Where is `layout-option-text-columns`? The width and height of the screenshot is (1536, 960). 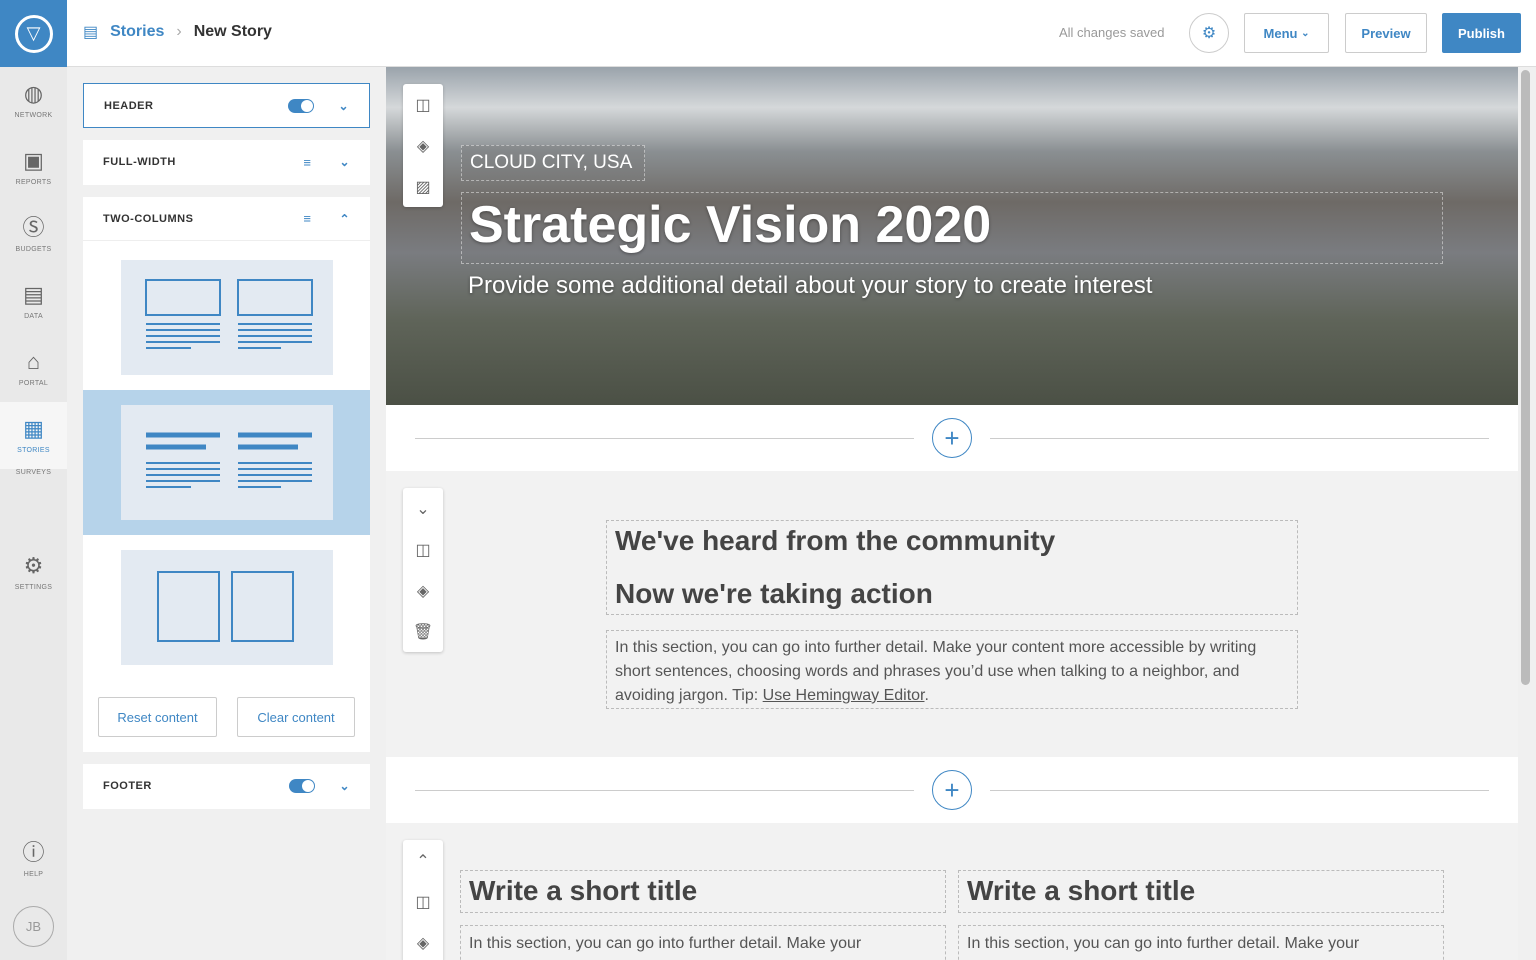 layout-option-text-columns is located at coordinates (227, 462).